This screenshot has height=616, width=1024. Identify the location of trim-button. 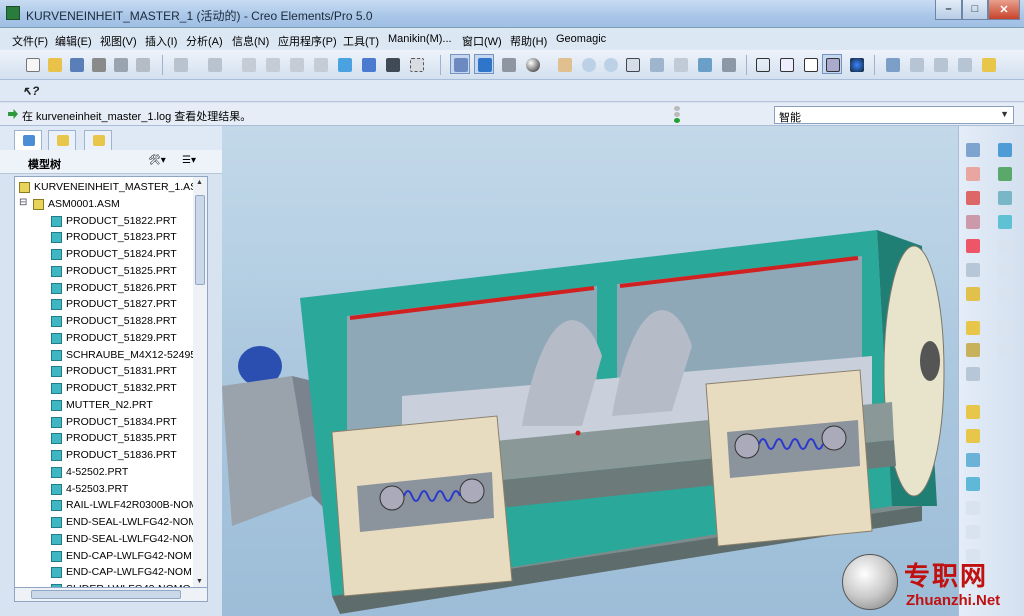
(1005, 294).